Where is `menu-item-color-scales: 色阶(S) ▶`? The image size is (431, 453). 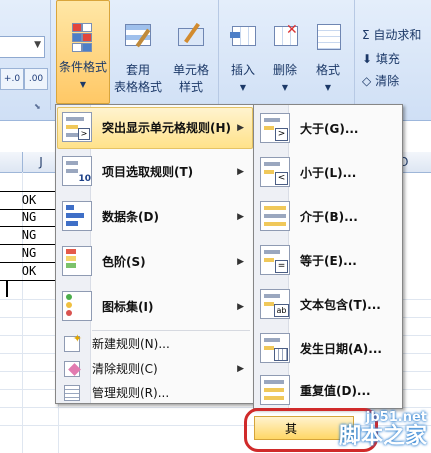
menu-item-color-scales: 色阶(S) ▶ is located at coordinates (155, 262).